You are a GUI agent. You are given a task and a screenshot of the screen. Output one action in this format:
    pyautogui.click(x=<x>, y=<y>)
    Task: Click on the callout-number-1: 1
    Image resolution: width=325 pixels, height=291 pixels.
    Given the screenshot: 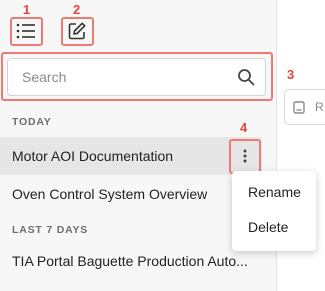 What is the action you would take?
    pyautogui.click(x=27, y=9)
    